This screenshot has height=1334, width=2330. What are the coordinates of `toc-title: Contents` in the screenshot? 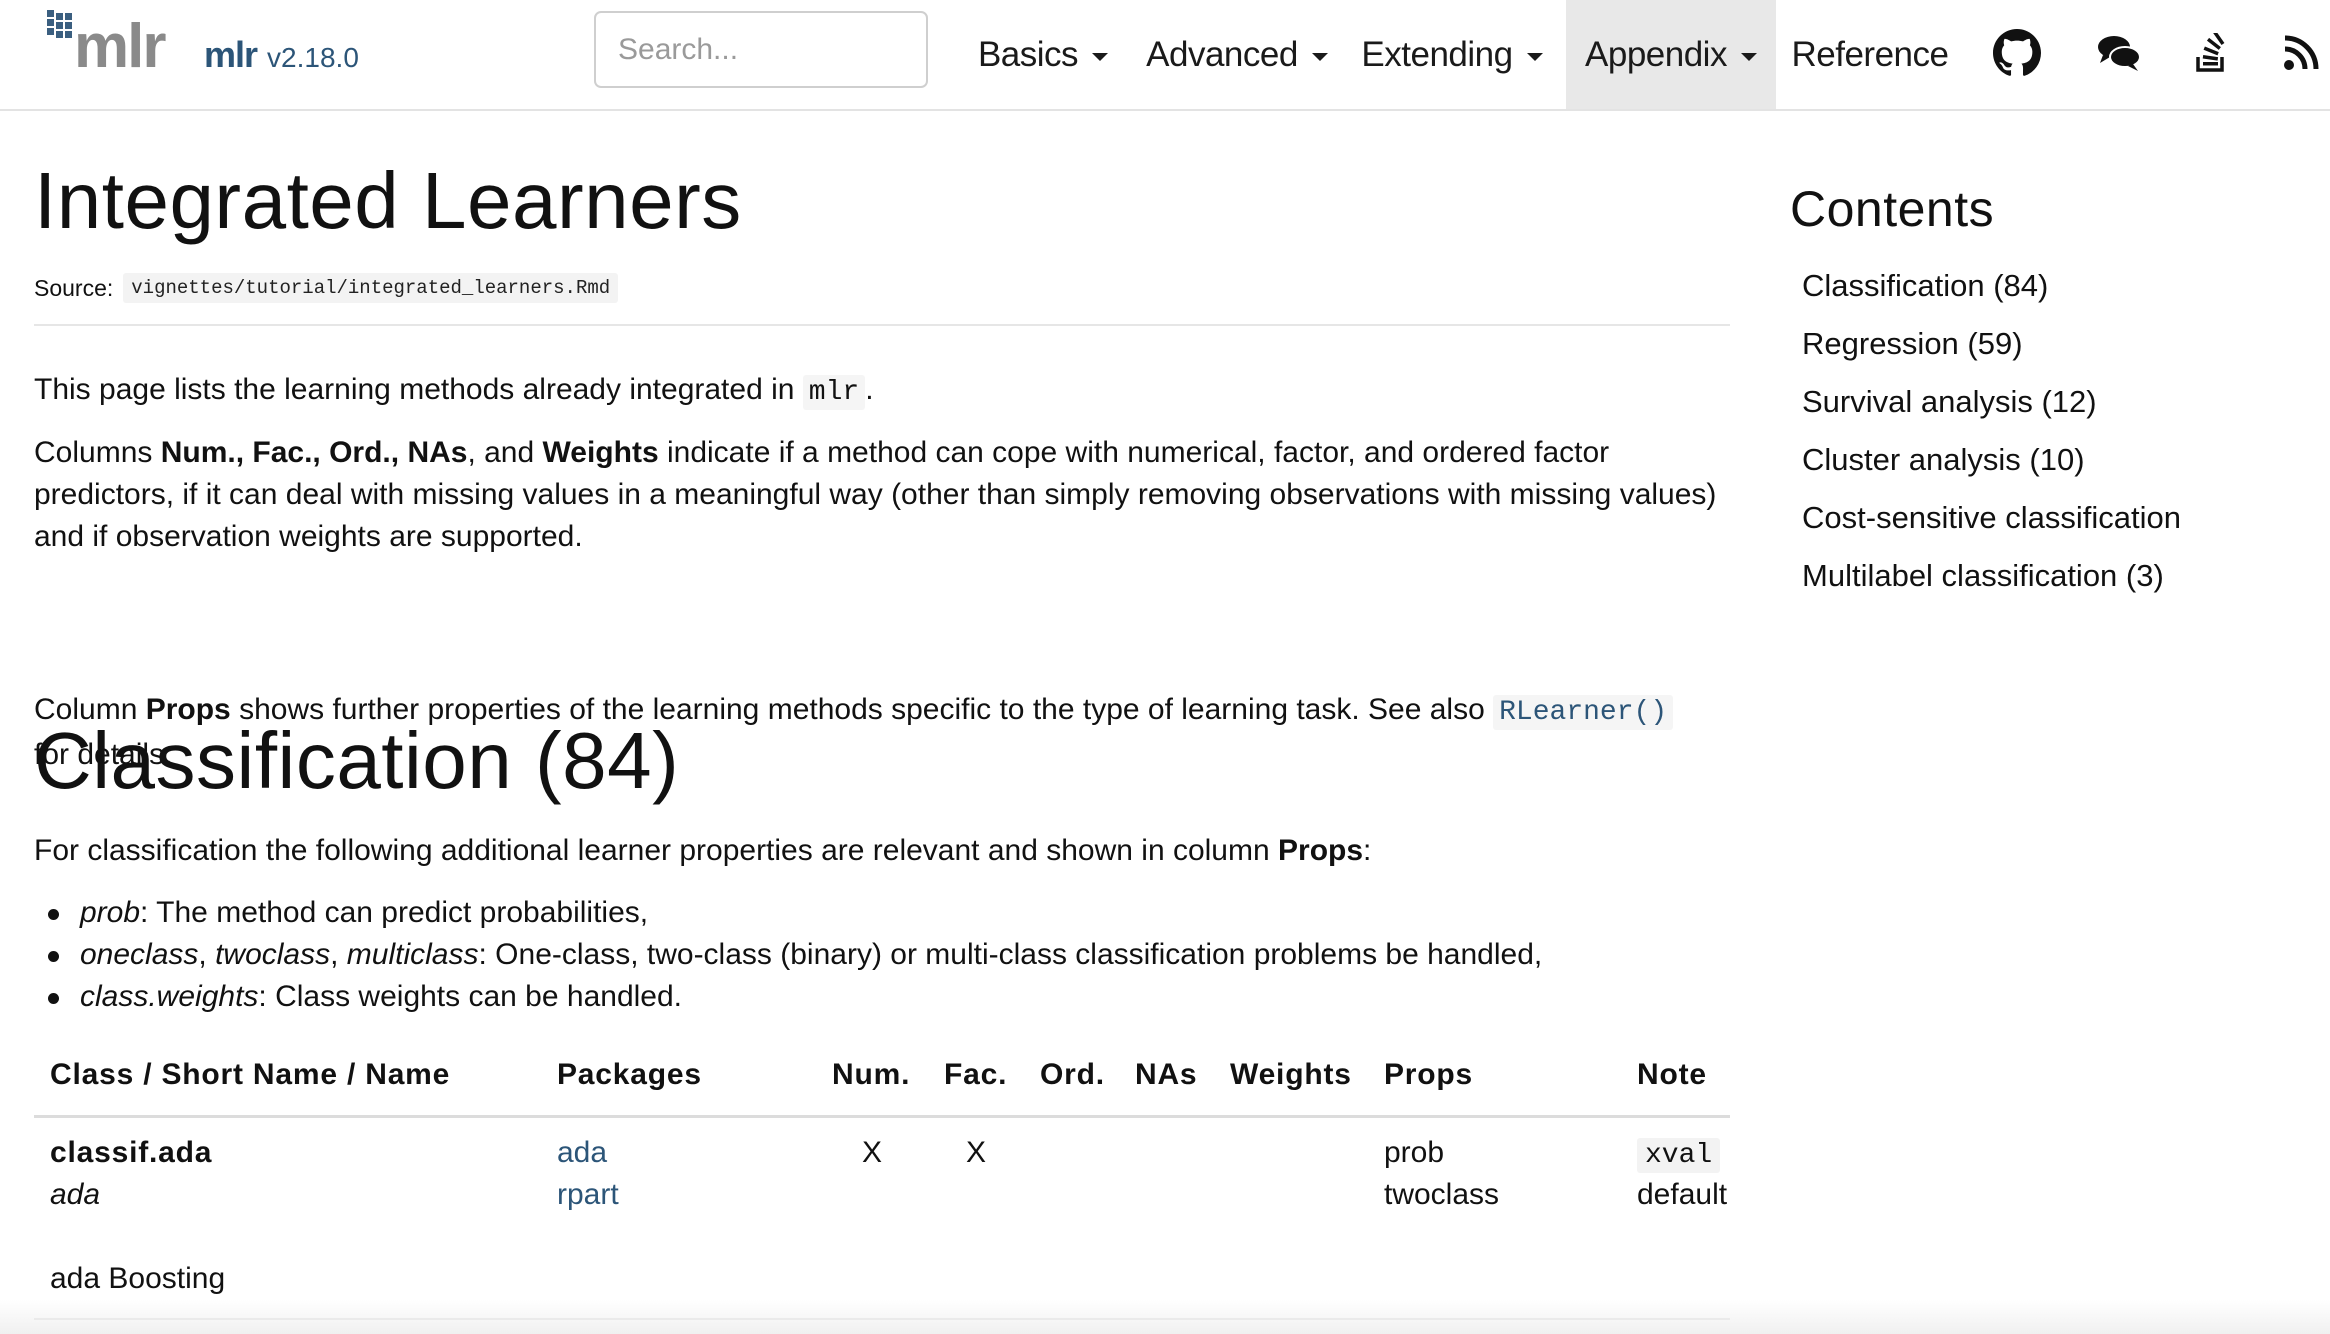 It's located at (1892, 209).